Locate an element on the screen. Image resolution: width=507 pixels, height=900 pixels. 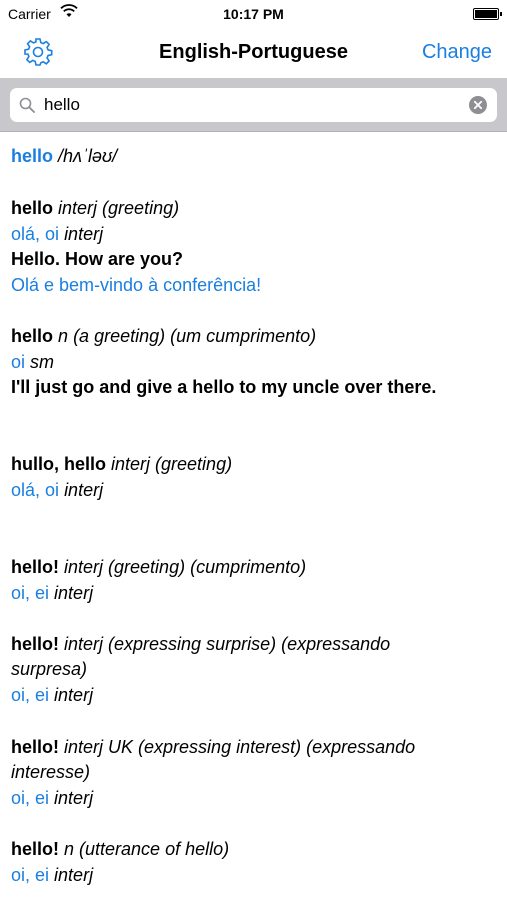
sense-line: hello! interj (greeting) (cumprimento) is located at coordinates (158, 567).